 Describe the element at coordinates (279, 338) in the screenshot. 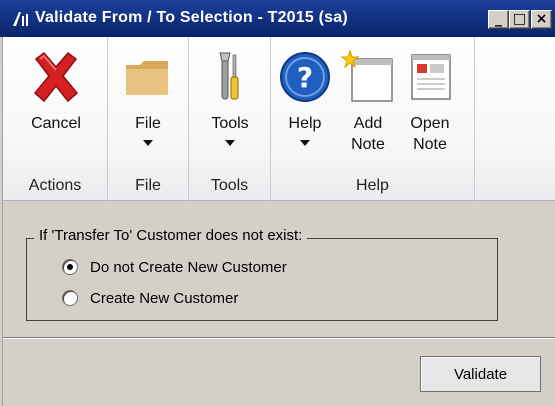

I see `separator-line` at that location.